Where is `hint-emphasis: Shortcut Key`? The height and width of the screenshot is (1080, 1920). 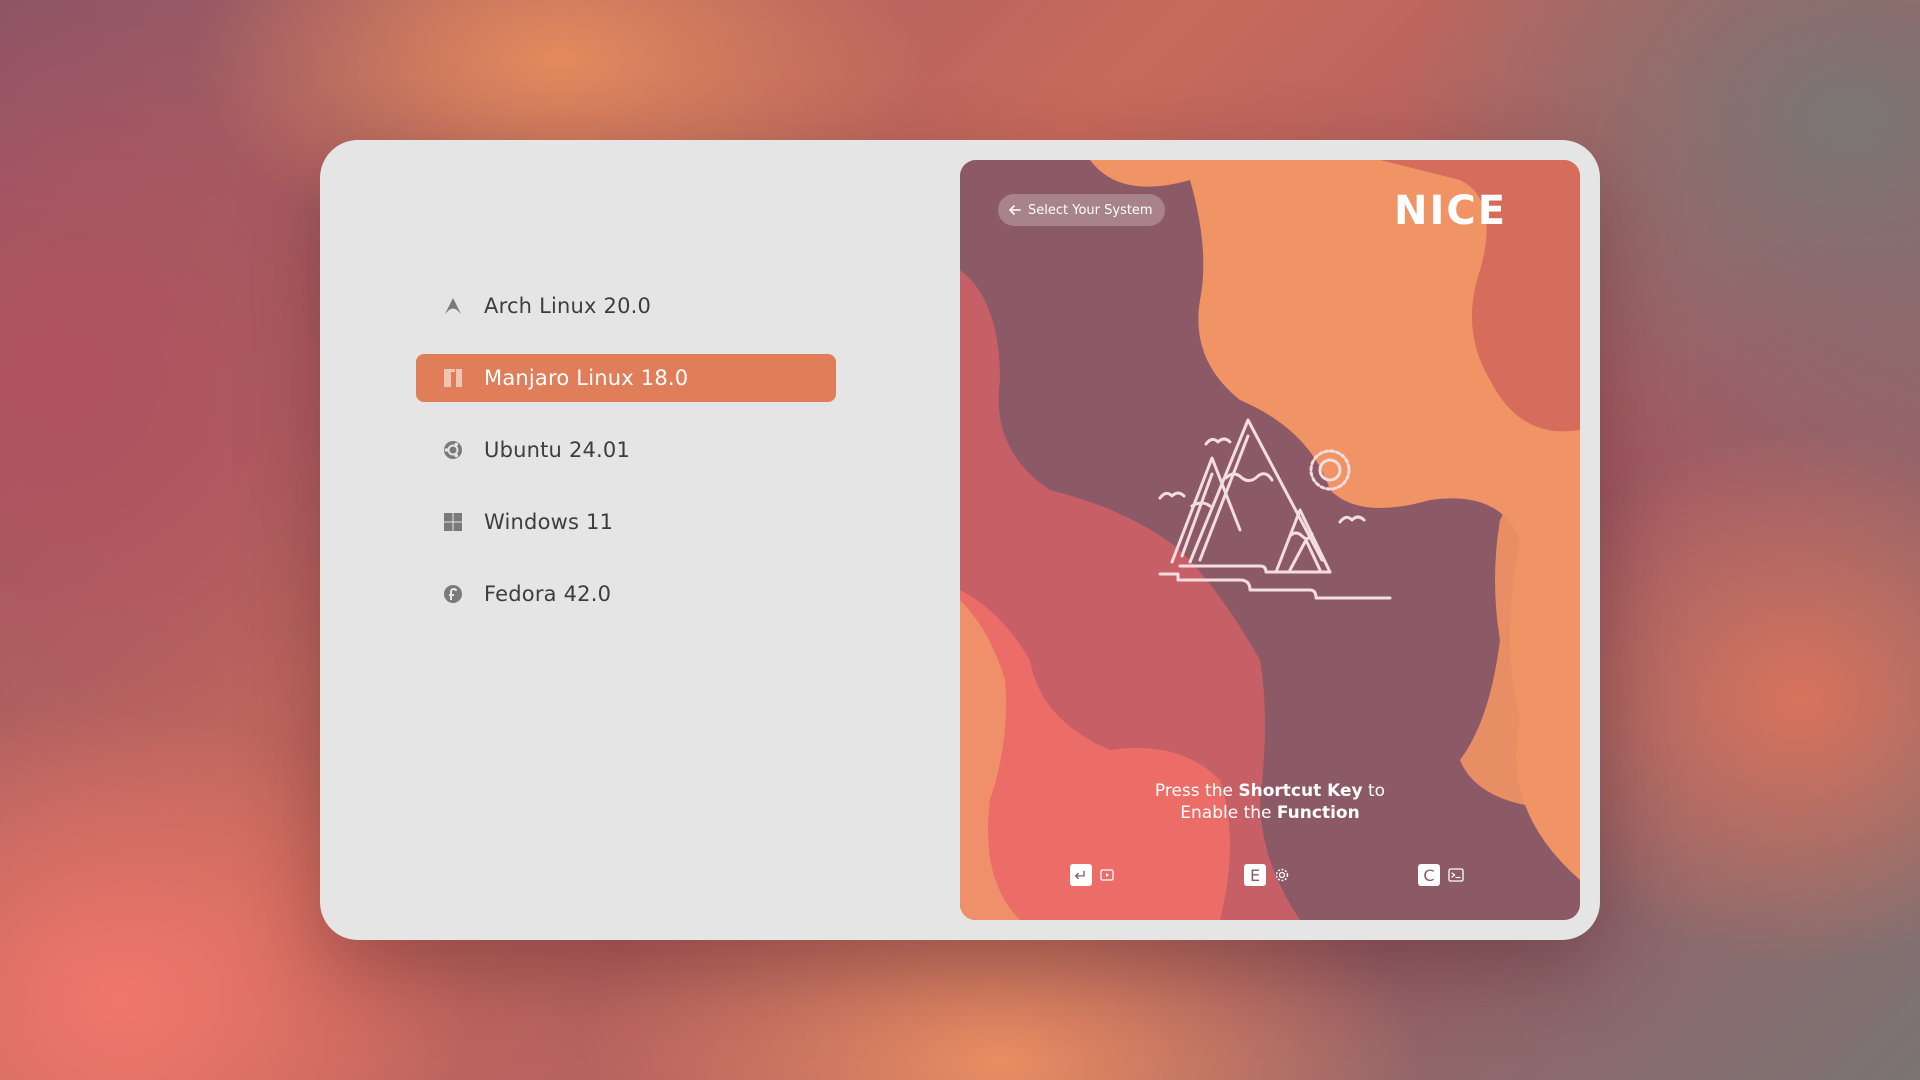 hint-emphasis: Shortcut Key is located at coordinates (1300, 791).